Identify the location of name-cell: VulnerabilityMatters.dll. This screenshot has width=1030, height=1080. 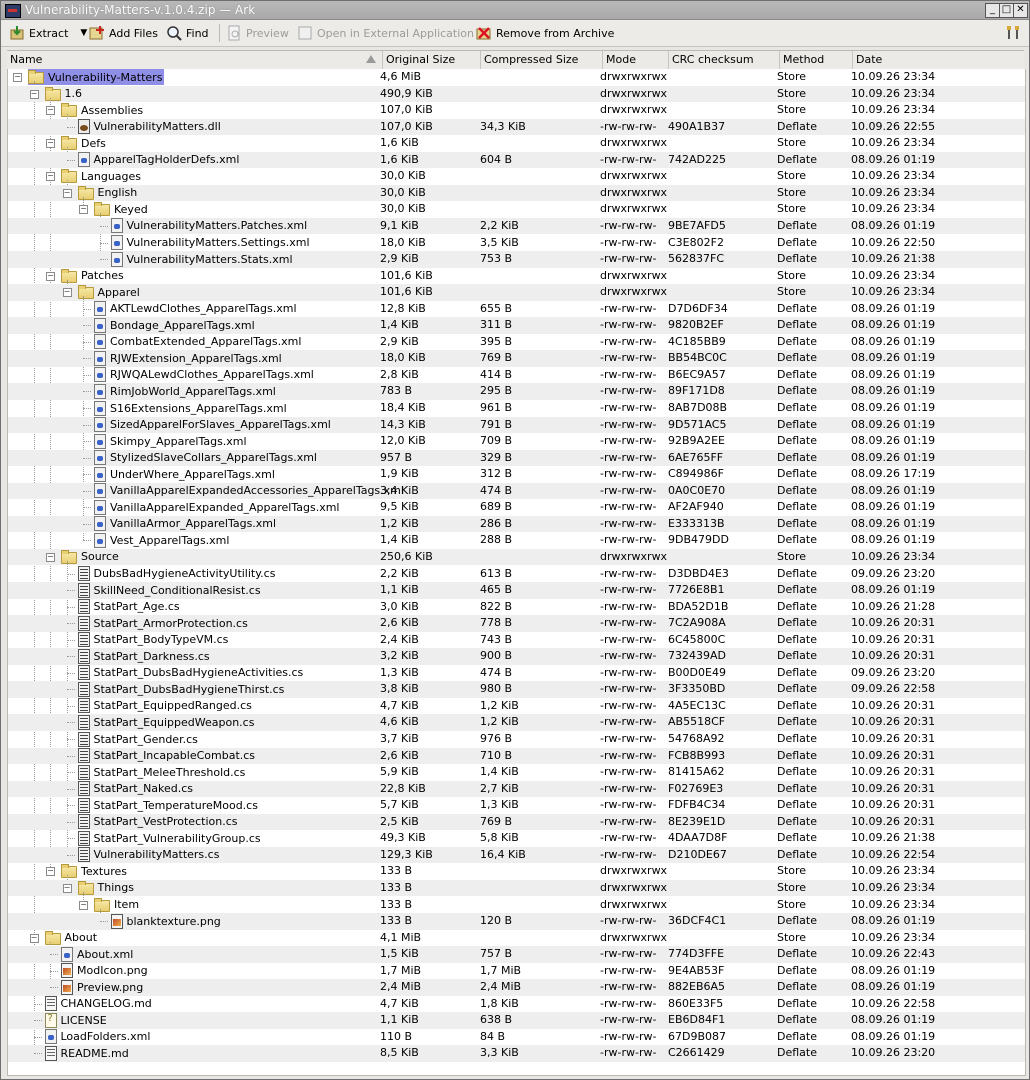
(150, 127).